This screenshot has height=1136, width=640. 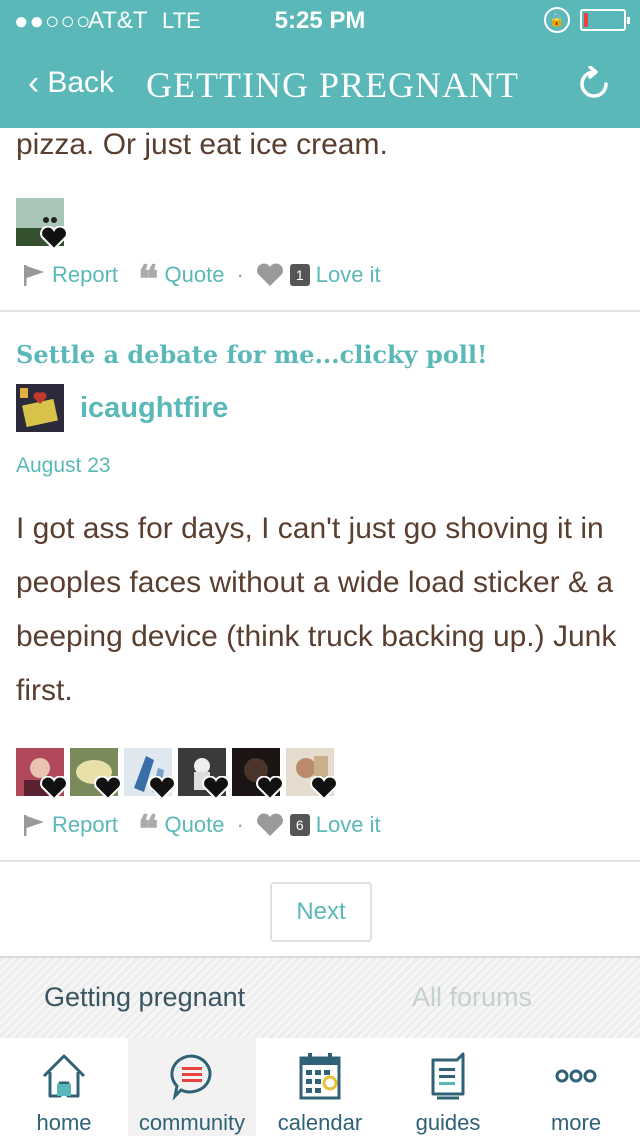 I want to click on tab-label: home, so click(x=64, y=1122).